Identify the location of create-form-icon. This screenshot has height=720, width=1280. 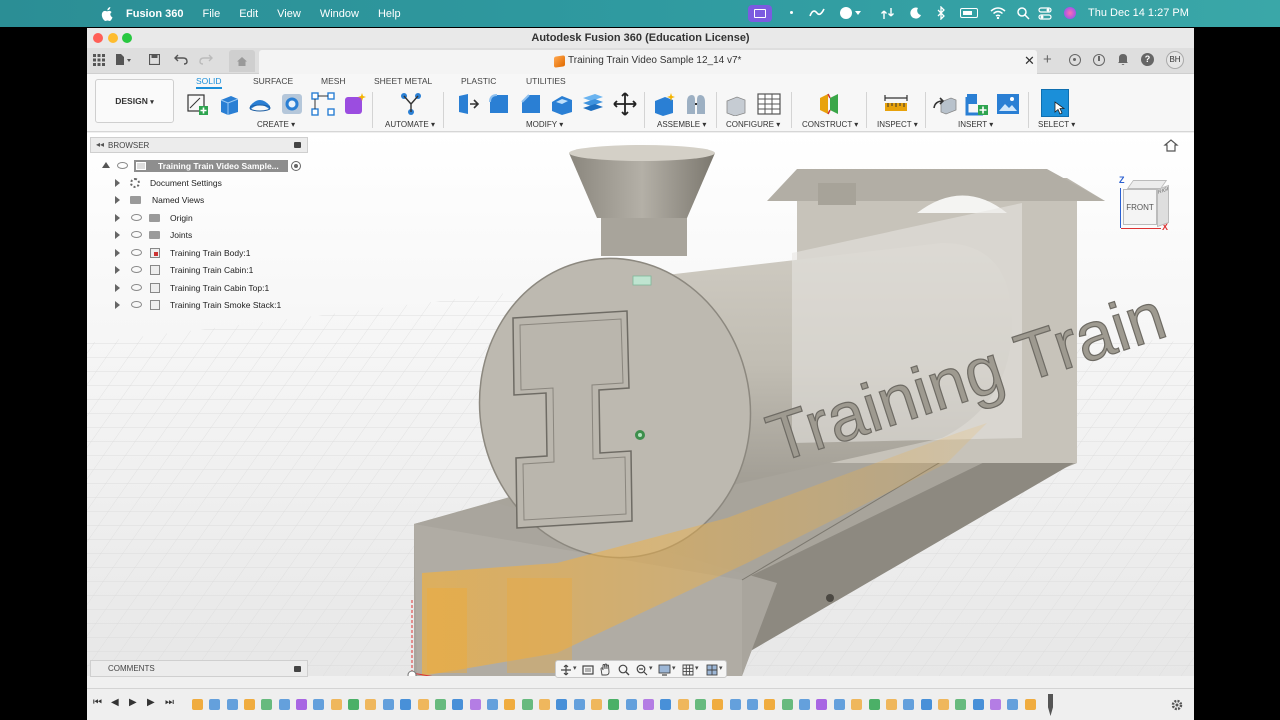
(355, 104).